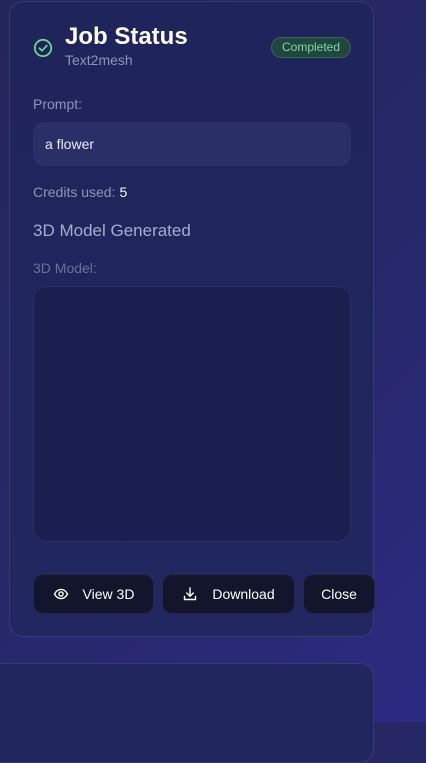 The width and height of the screenshot is (426, 763). I want to click on eye-icon, so click(61, 594).